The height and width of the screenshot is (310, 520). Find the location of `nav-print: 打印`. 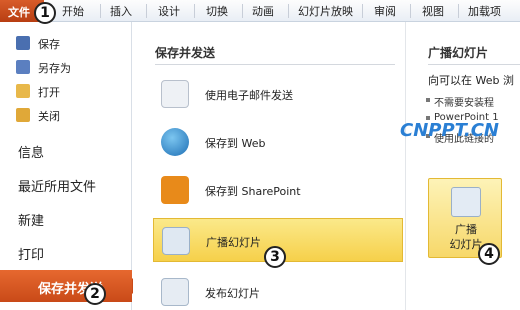

nav-print: 打印 is located at coordinates (66, 252).